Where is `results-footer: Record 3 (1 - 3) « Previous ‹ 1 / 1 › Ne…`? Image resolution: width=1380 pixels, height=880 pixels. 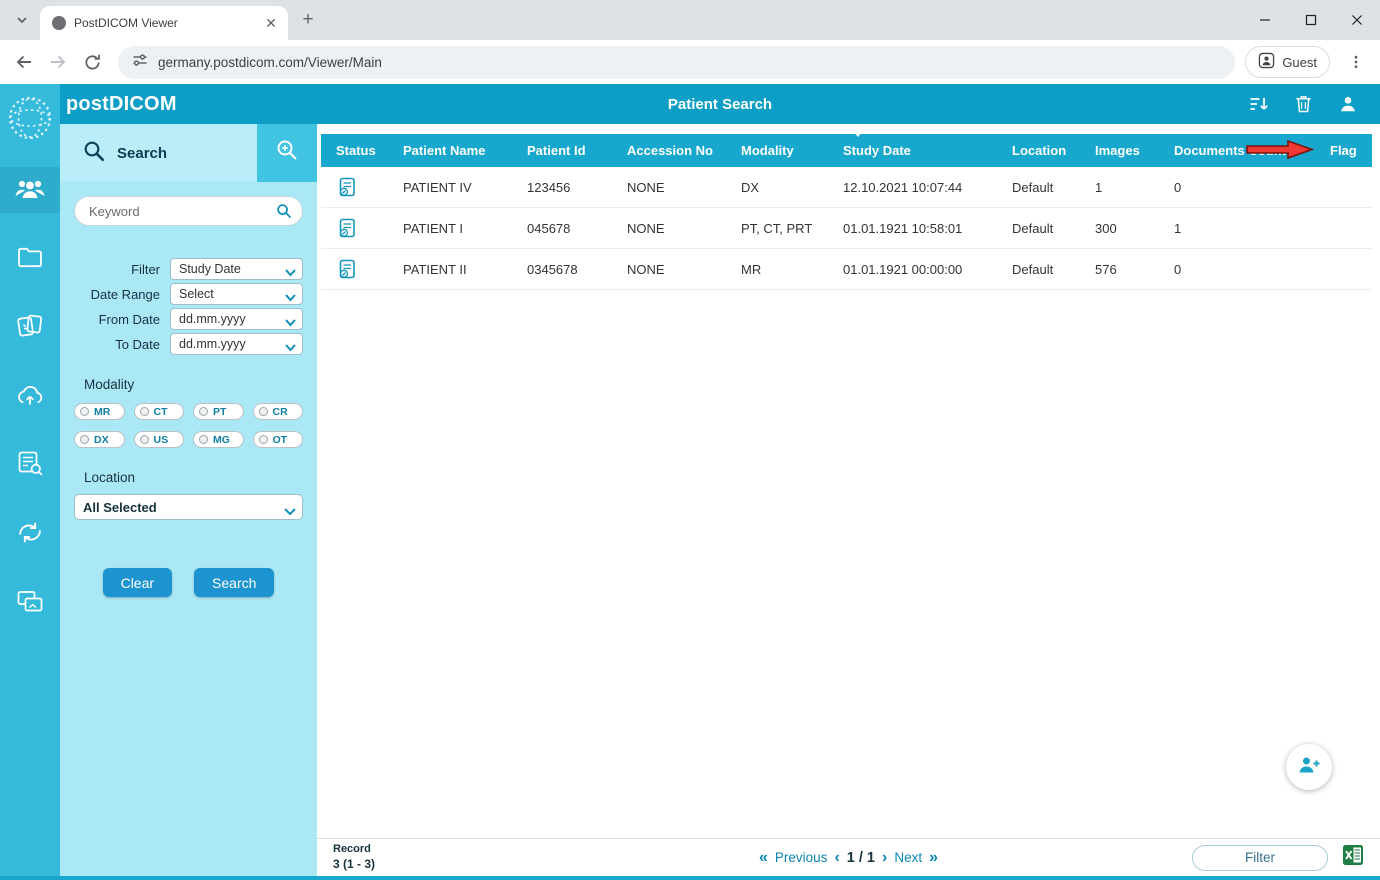 results-footer: Record 3 (1 - 3) « Previous ‹ 1 / 1 › Ne… is located at coordinates (848, 859).